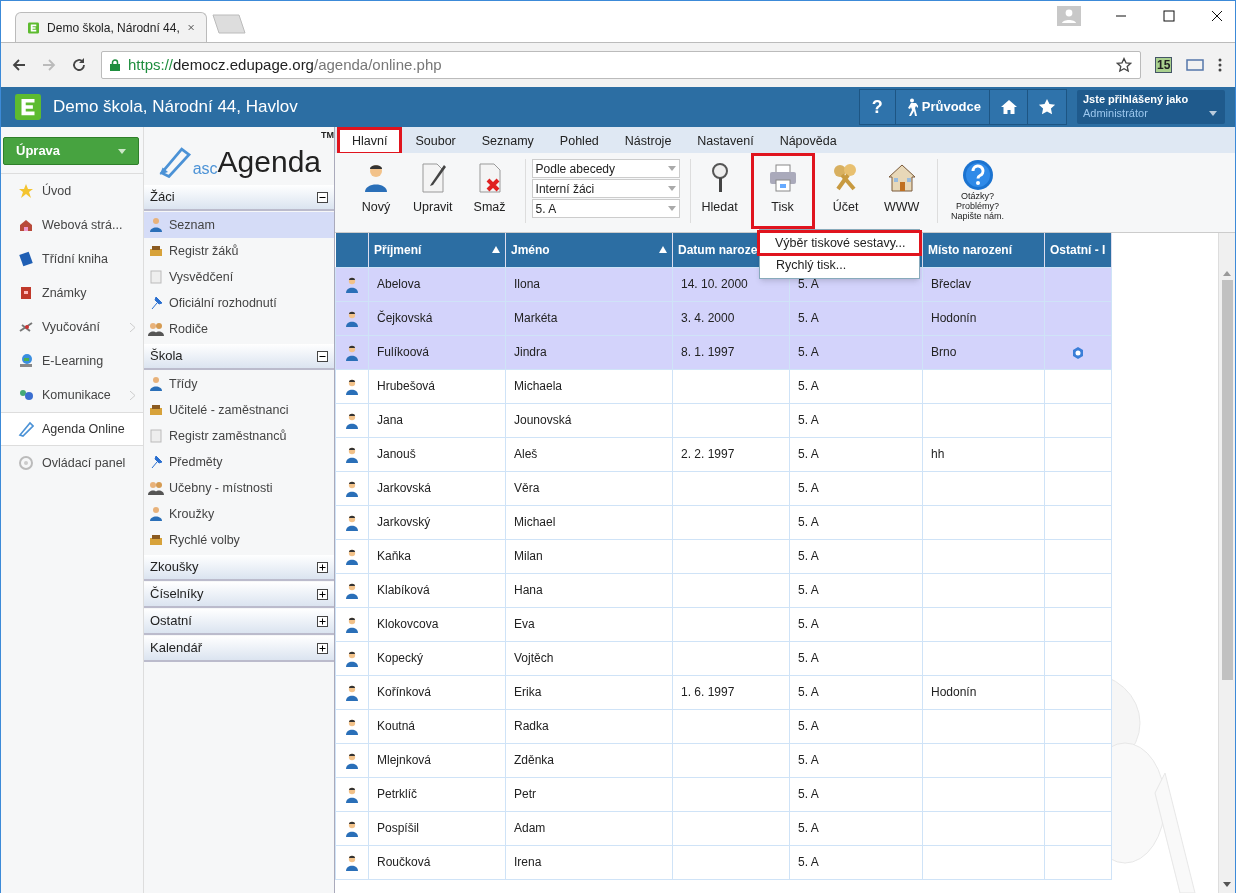 The height and width of the screenshot is (893, 1236). What do you see at coordinates (1078, 250) in the screenshot?
I see `column-header: Ostatní - I` at bounding box center [1078, 250].